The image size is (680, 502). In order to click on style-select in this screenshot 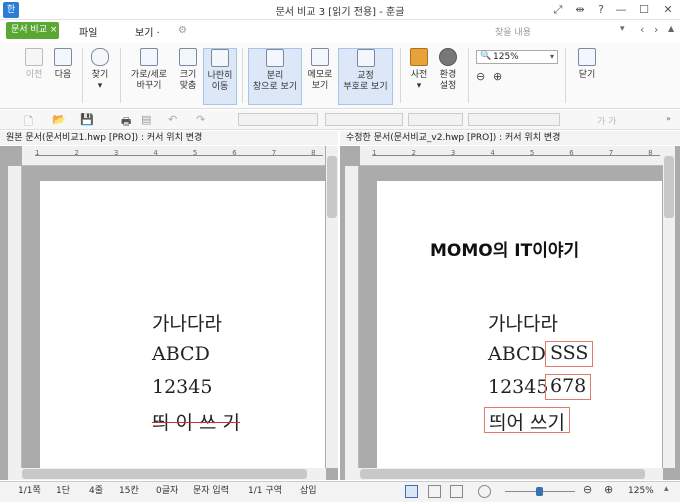, I will do `click(278, 119)`.